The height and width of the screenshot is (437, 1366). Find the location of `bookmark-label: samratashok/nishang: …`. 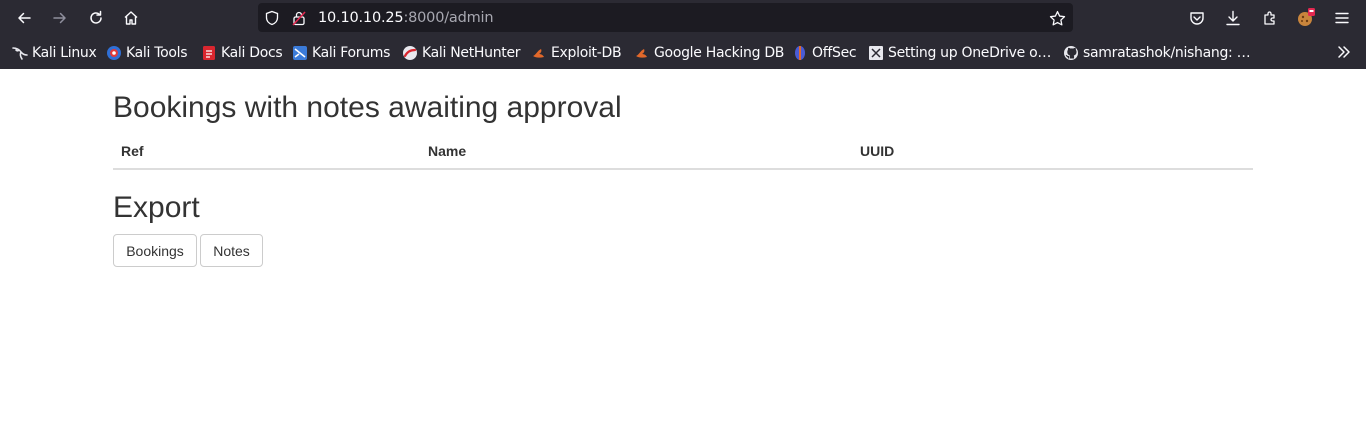

bookmark-label: samratashok/nishang: … is located at coordinates (1167, 53).